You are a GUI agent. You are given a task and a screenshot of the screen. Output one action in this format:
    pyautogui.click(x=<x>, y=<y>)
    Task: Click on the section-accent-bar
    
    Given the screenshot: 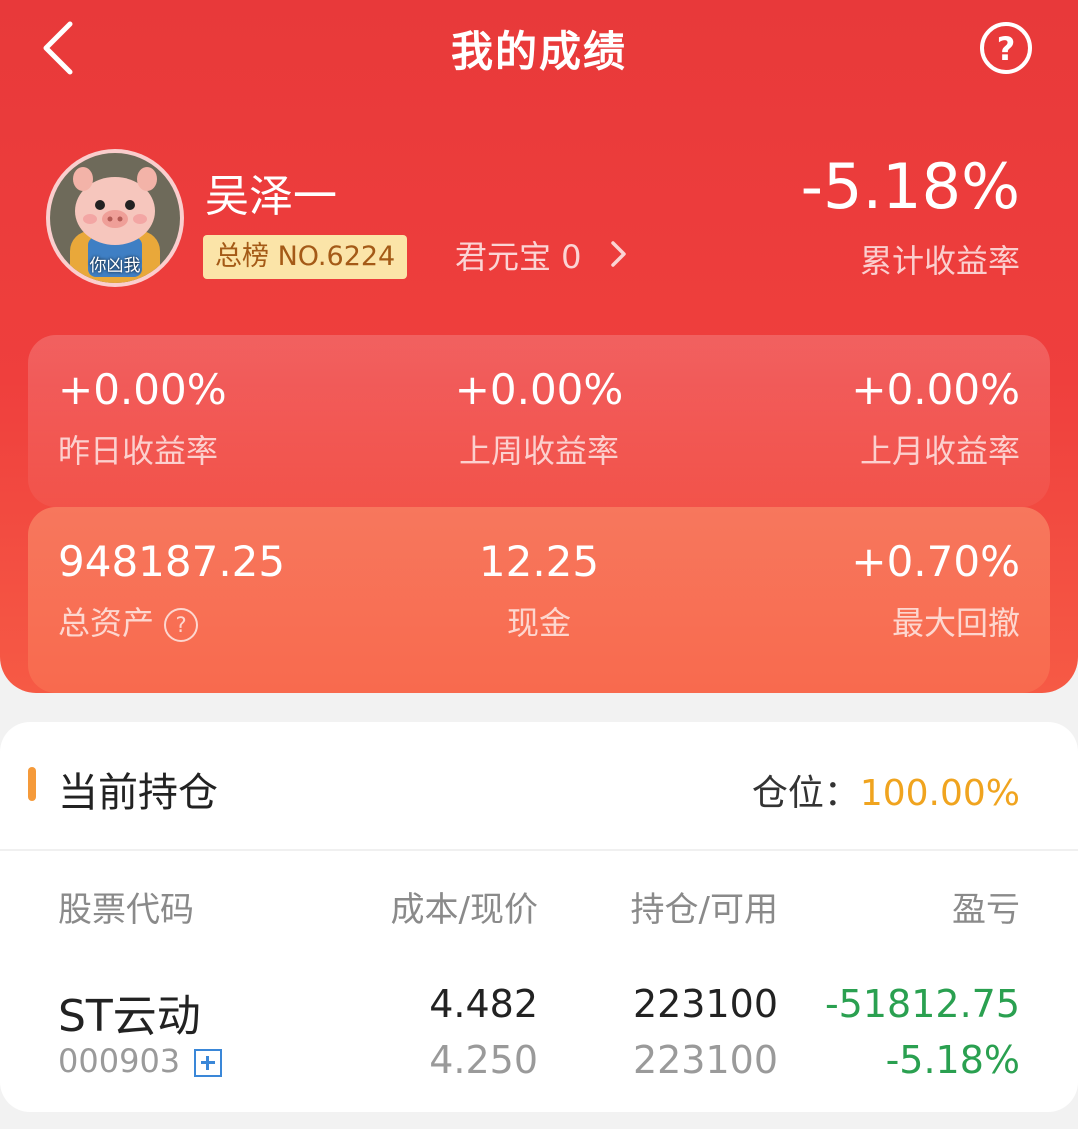 What is the action you would take?
    pyautogui.click(x=32, y=784)
    